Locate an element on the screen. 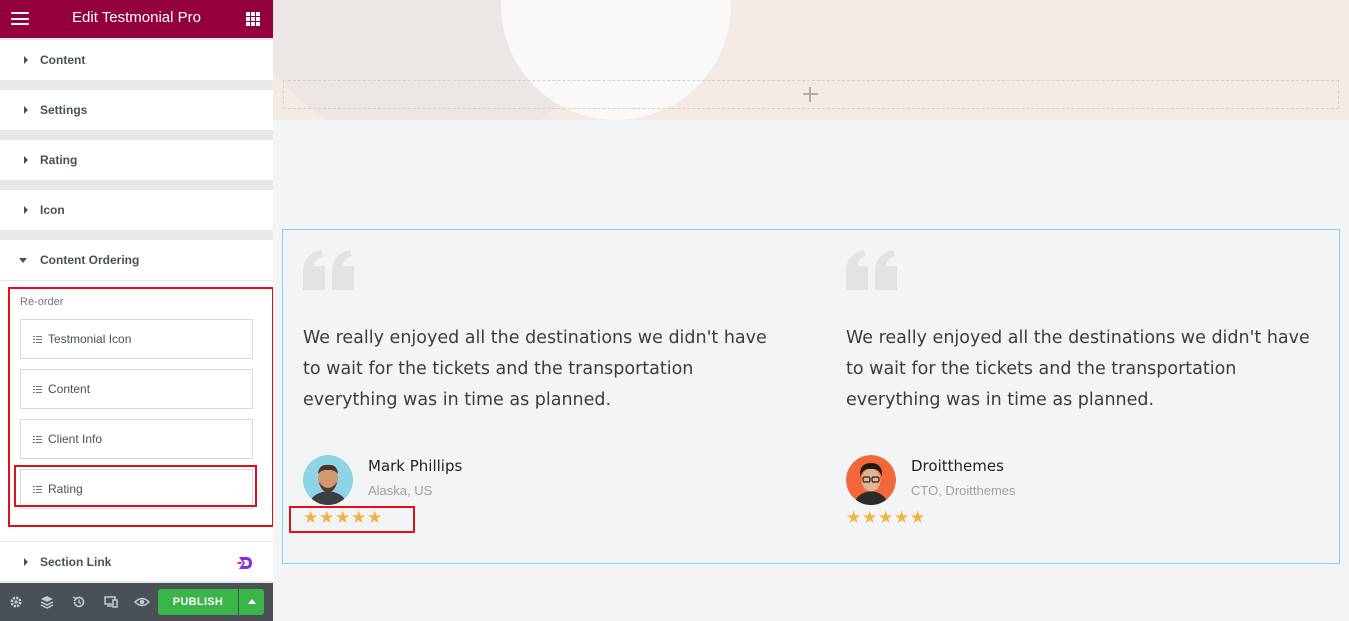 Image resolution: width=1349 pixels, height=621 pixels. section-label: Section Link is located at coordinates (76, 562).